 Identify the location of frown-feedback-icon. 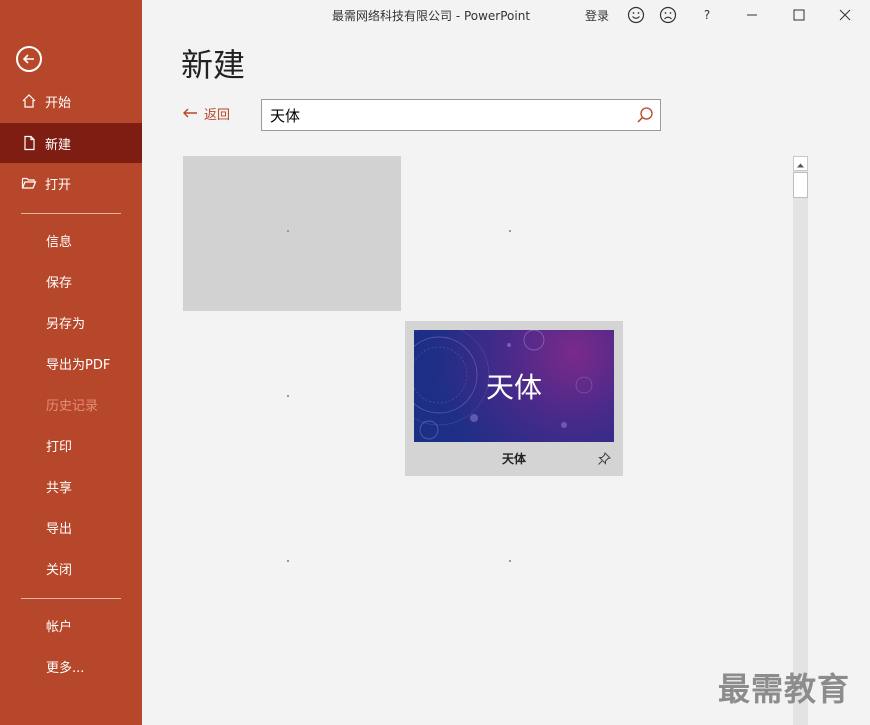
(668, 15).